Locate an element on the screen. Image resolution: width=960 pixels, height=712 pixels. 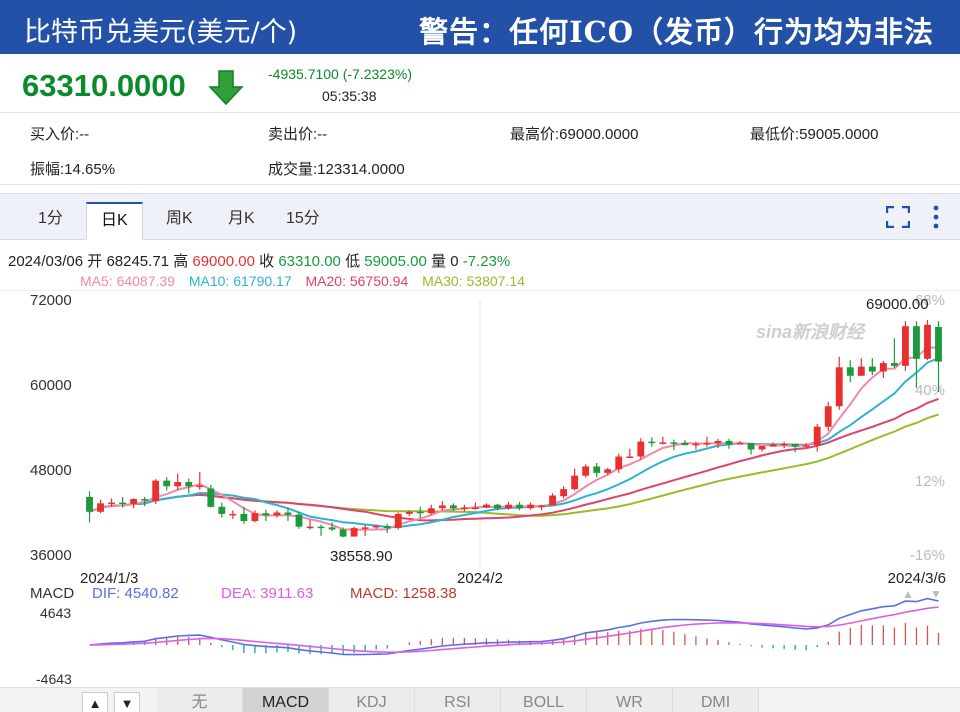
macd-tick-bottom: -4643 is located at coordinates (54, 679).